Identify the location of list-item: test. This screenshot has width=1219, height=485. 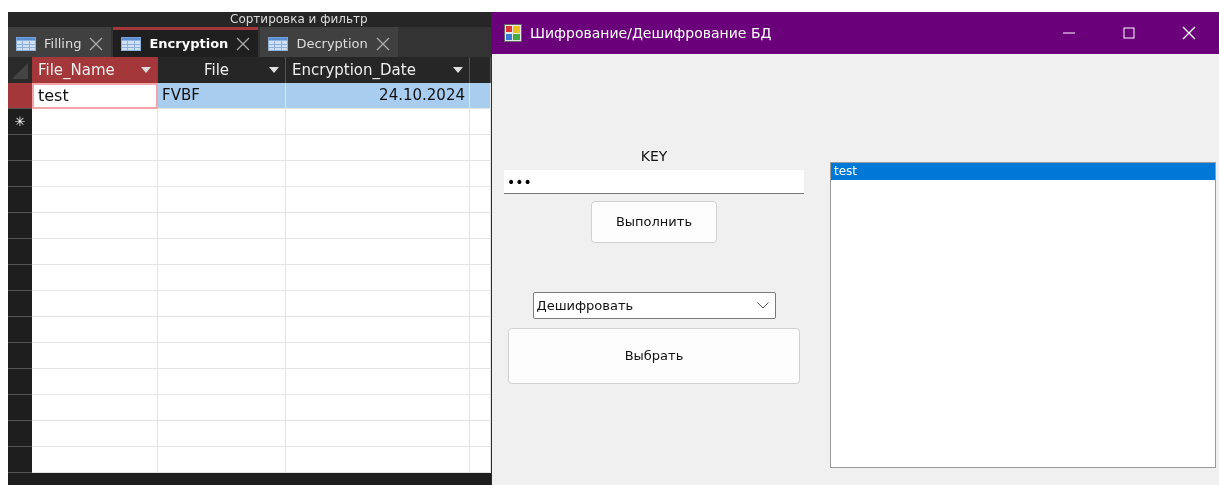
(1023, 171).